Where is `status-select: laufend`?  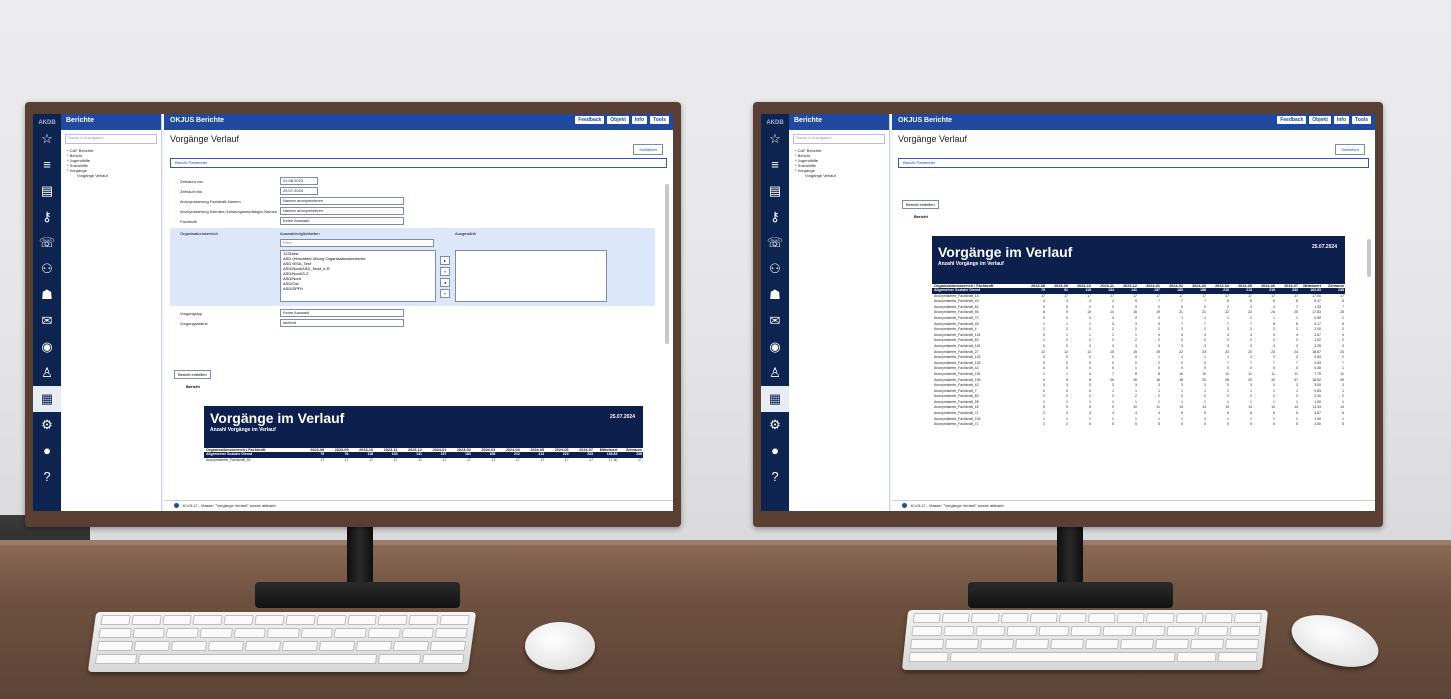
status-select: laufend is located at coordinates (342, 323).